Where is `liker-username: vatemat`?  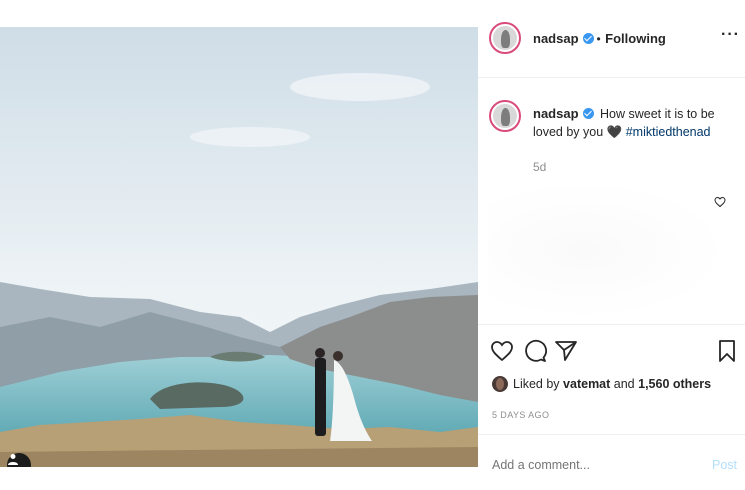
liker-username: vatemat is located at coordinates (586, 384).